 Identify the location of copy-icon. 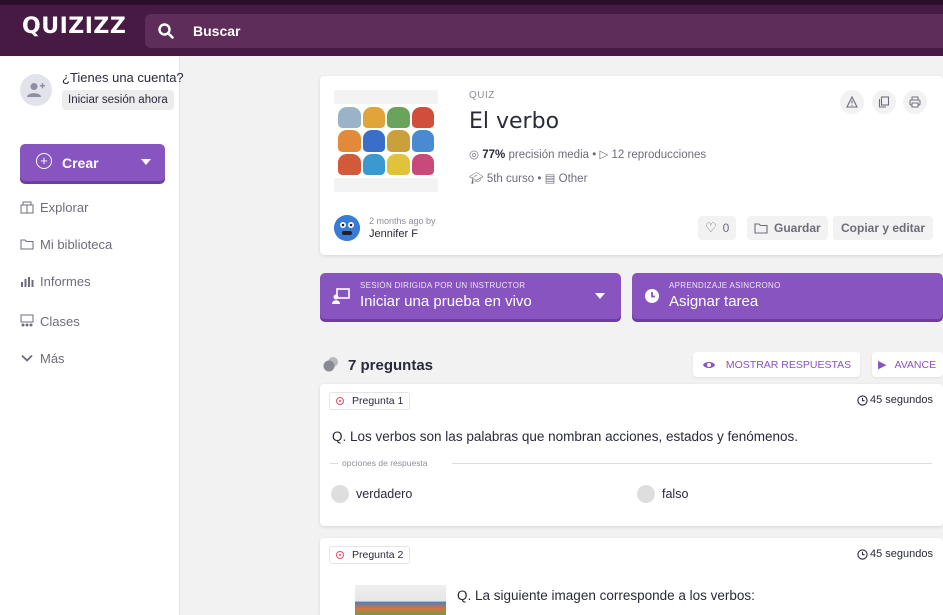
(884, 102).